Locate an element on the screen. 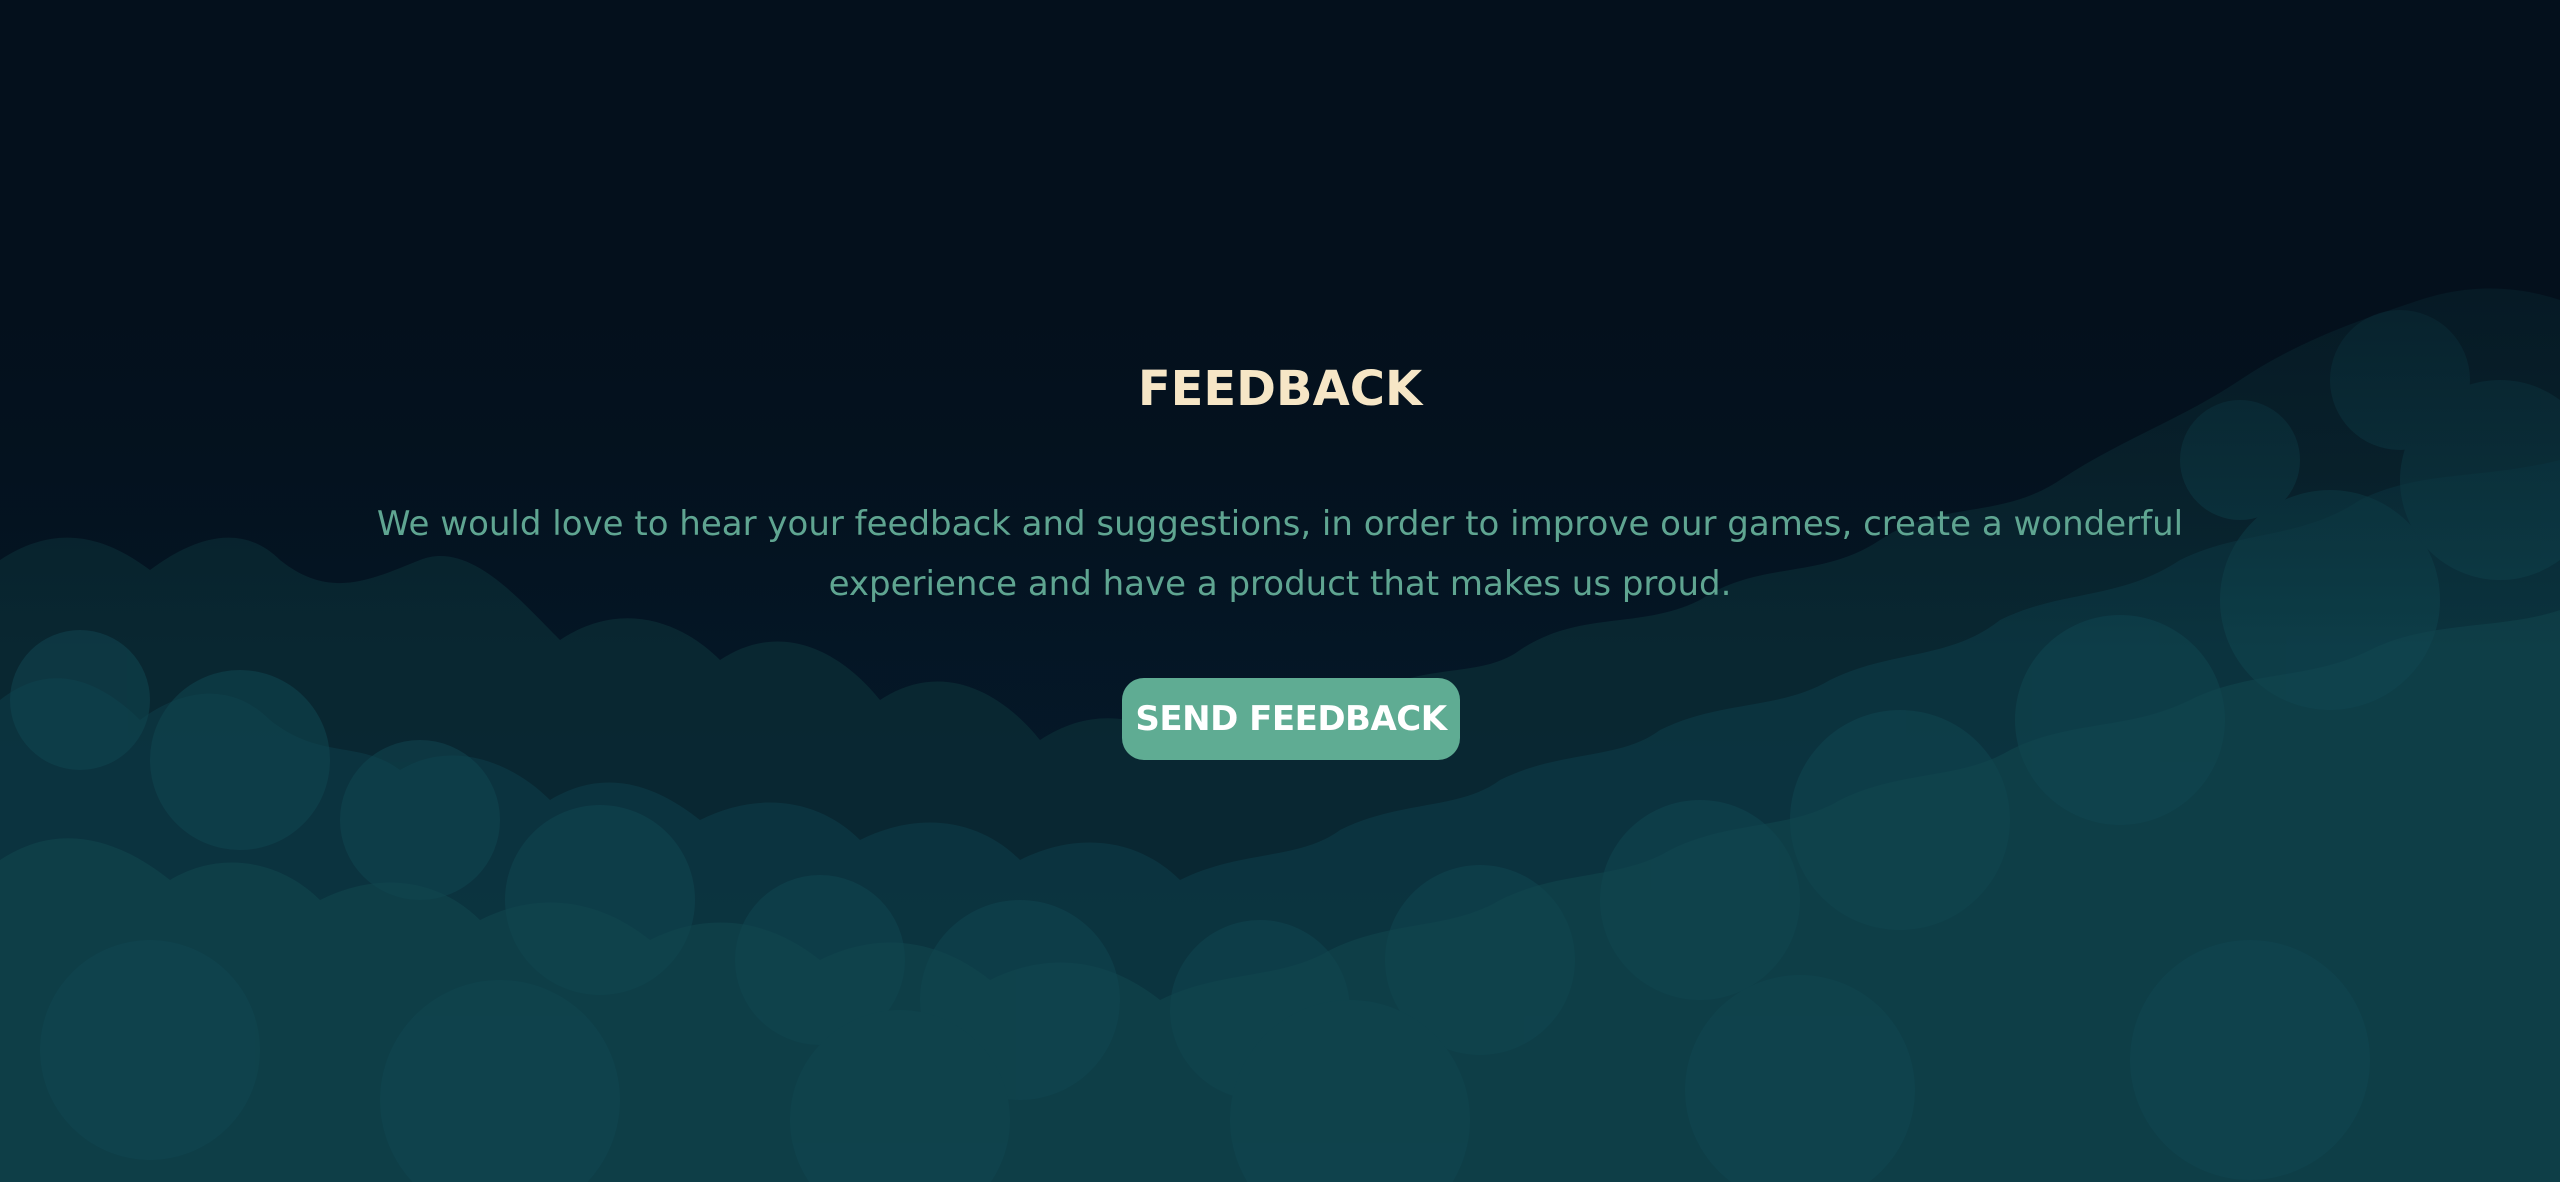 Image resolution: width=2560 pixels, height=1182 pixels. send-feedback-button: SEND FEEDBACK is located at coordinates (1291, 719).